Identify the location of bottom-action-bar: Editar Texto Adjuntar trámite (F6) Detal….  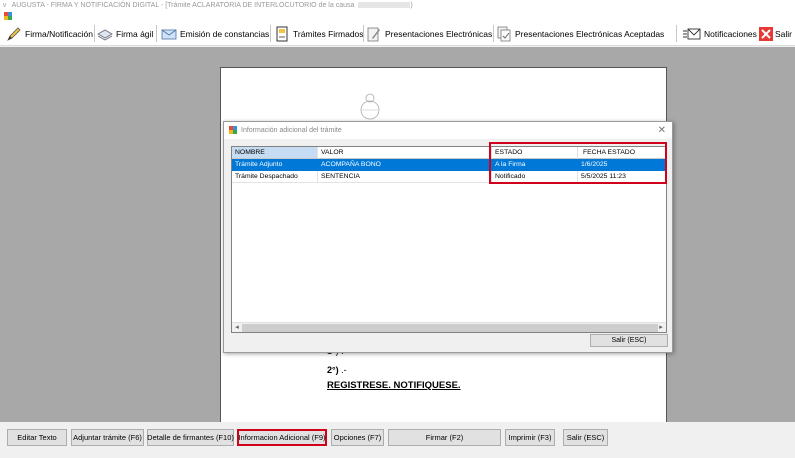
(397, 440).